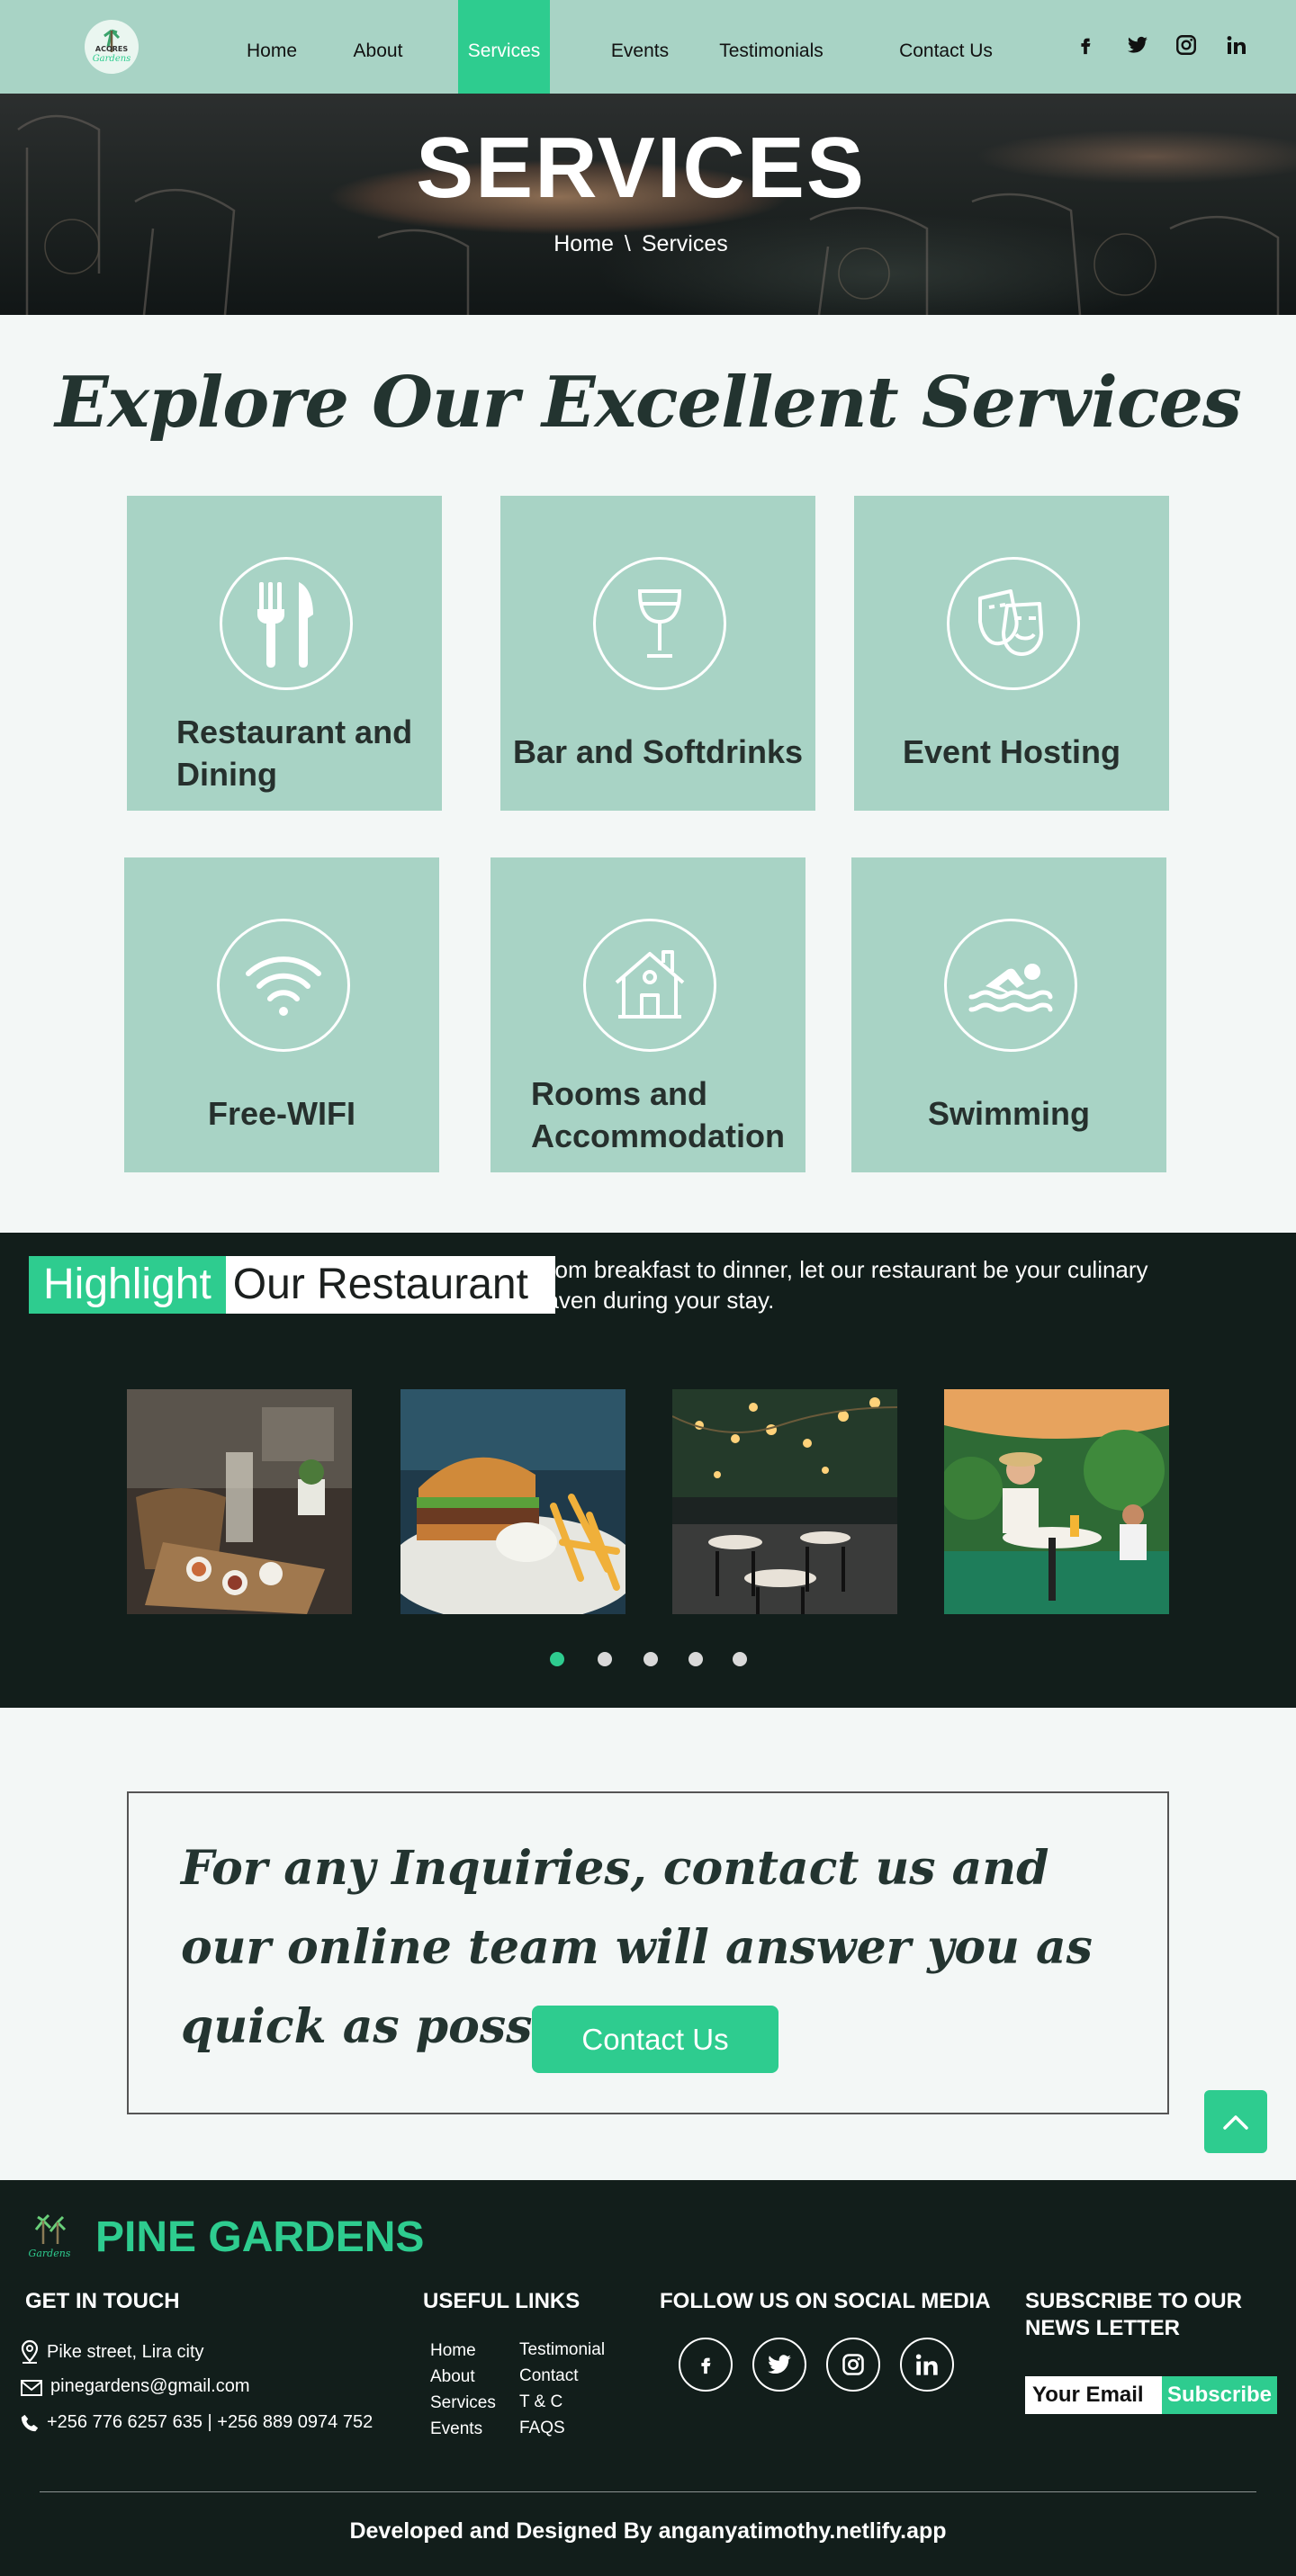 This screenshot has width=1296, height=2576. Describe the element at coordinates (1009, 1113) in the screenshot. I see `service-label: Swimming` at that location.